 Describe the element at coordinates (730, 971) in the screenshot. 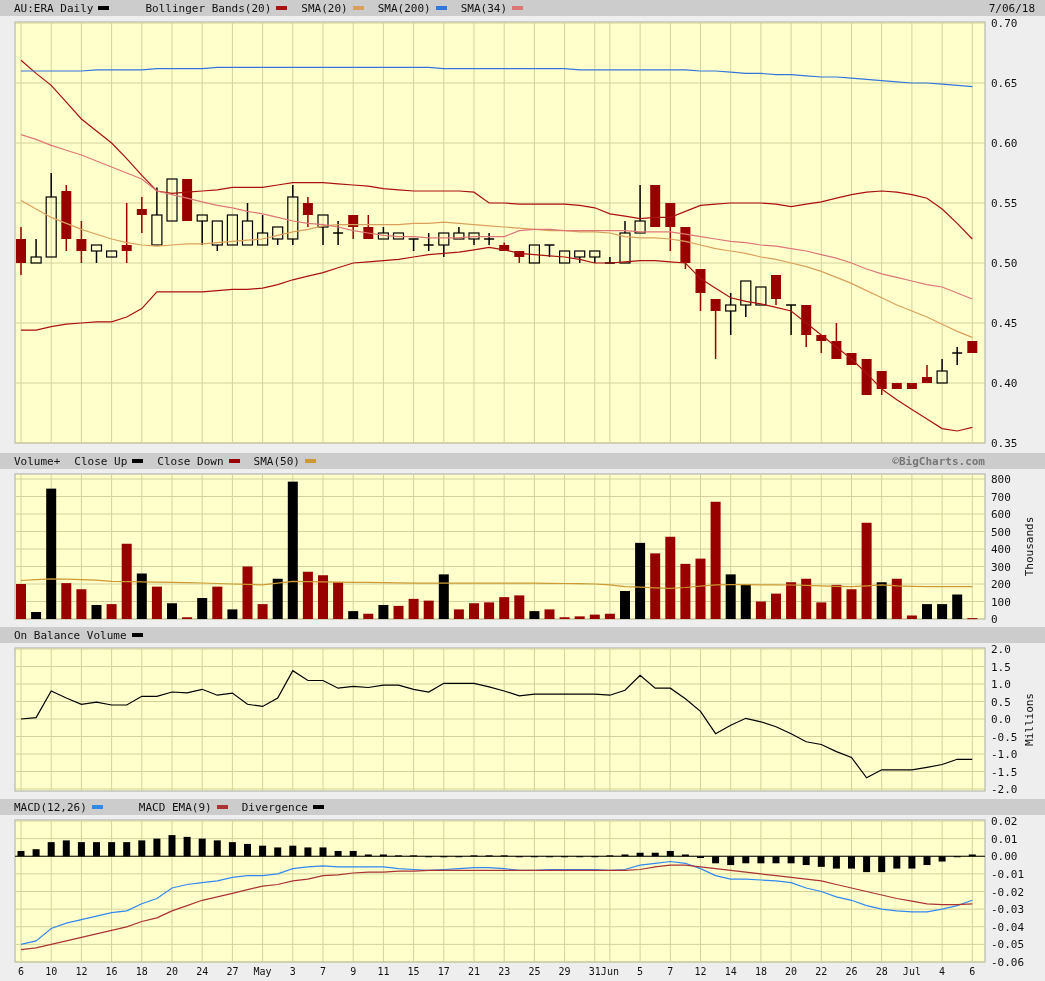

I see `axis-tick-label: 14` at that location.